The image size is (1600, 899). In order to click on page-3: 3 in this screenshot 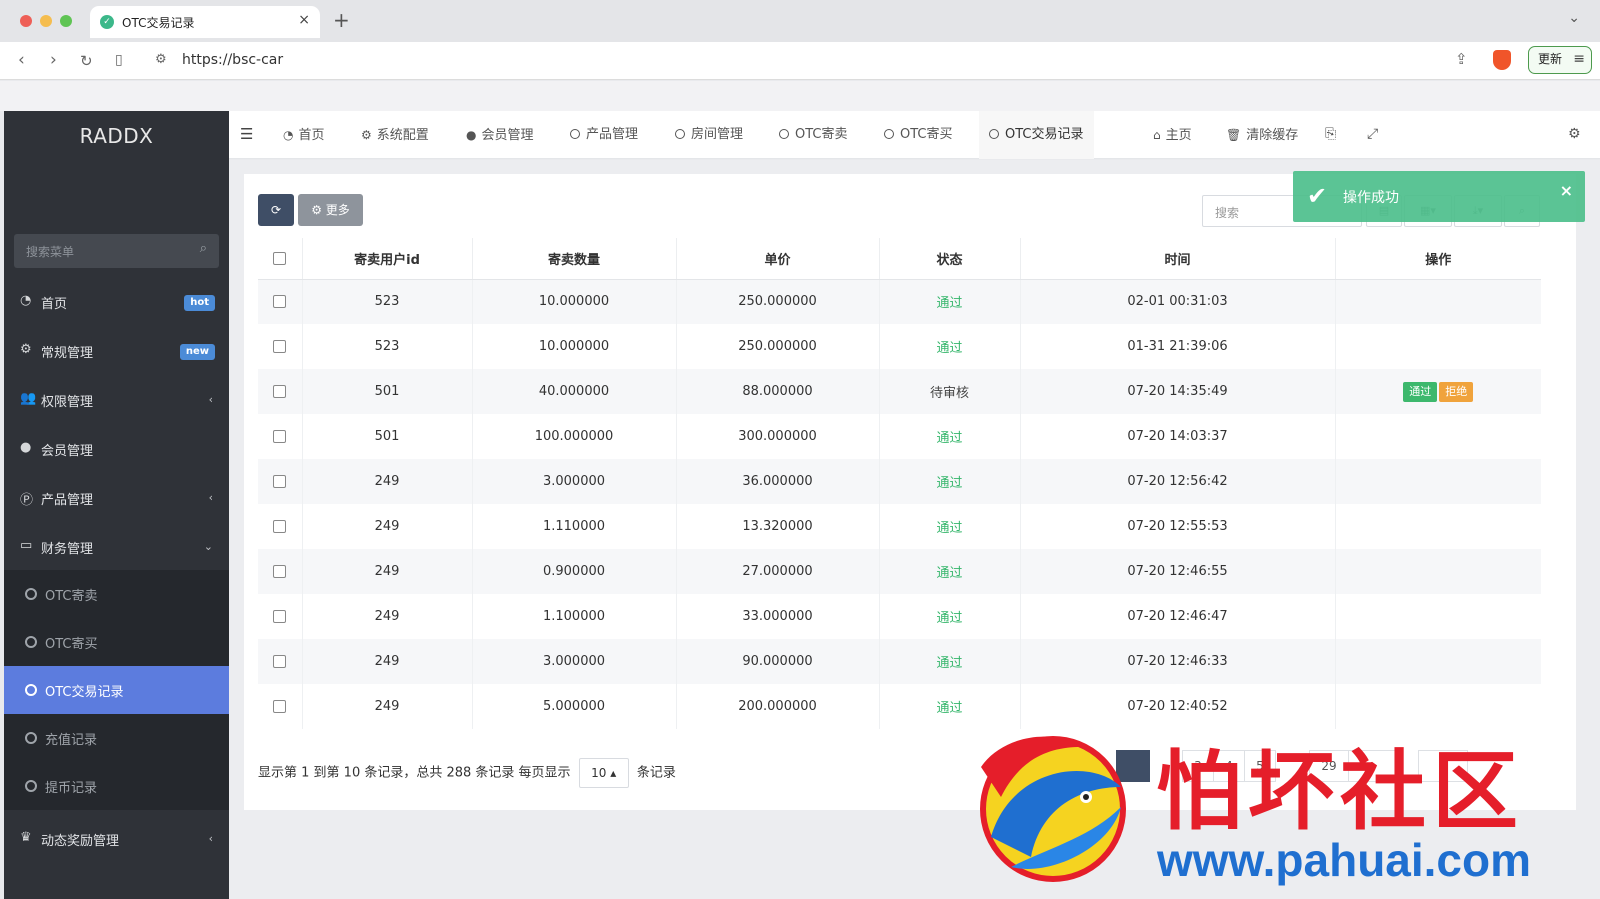, I will do `click(1198, 766)`.